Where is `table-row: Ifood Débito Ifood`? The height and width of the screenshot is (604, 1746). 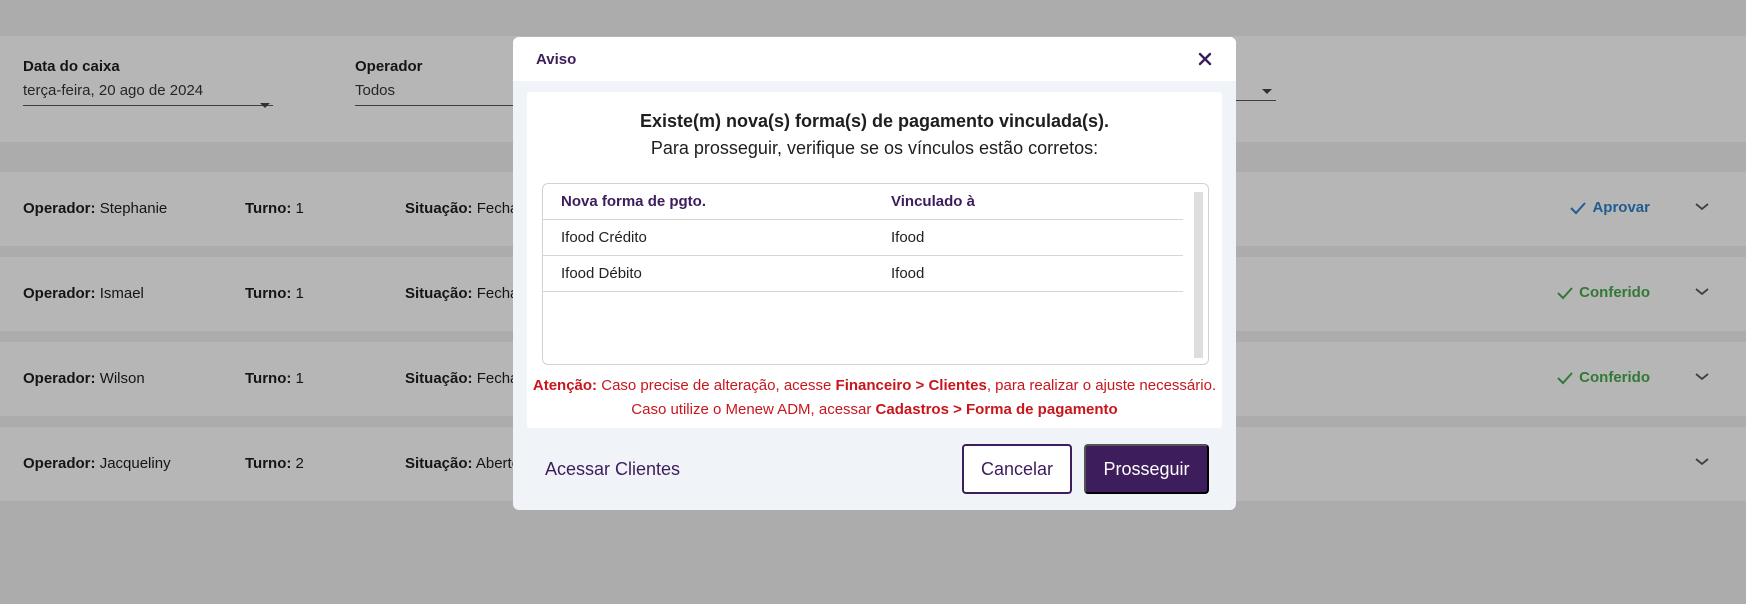
table-row: Ifood Débito Ifood is located at coordinates (863, 273).